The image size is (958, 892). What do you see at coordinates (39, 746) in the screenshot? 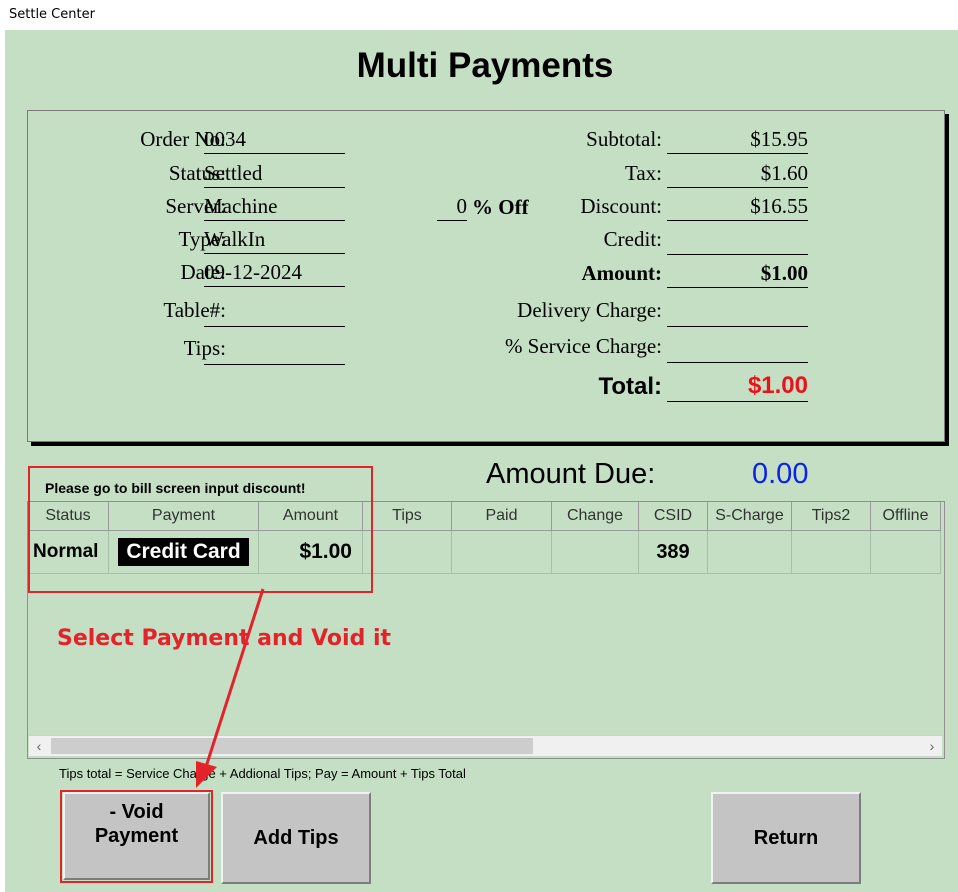
I see `scroll-left-icon: ‹` at bounding box center [39, 746].